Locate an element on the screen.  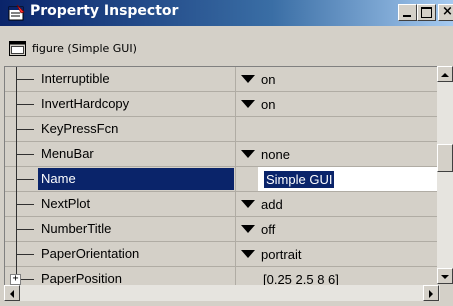
property-value: none is located at coordinates (275, 154).